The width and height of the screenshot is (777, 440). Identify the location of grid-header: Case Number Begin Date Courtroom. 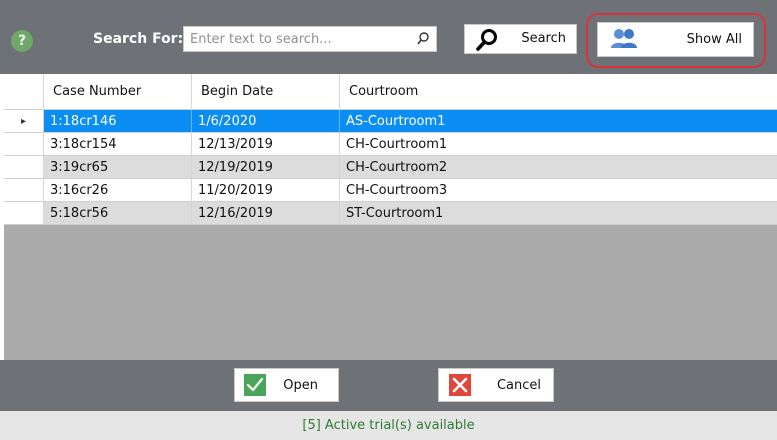
(390, 92).